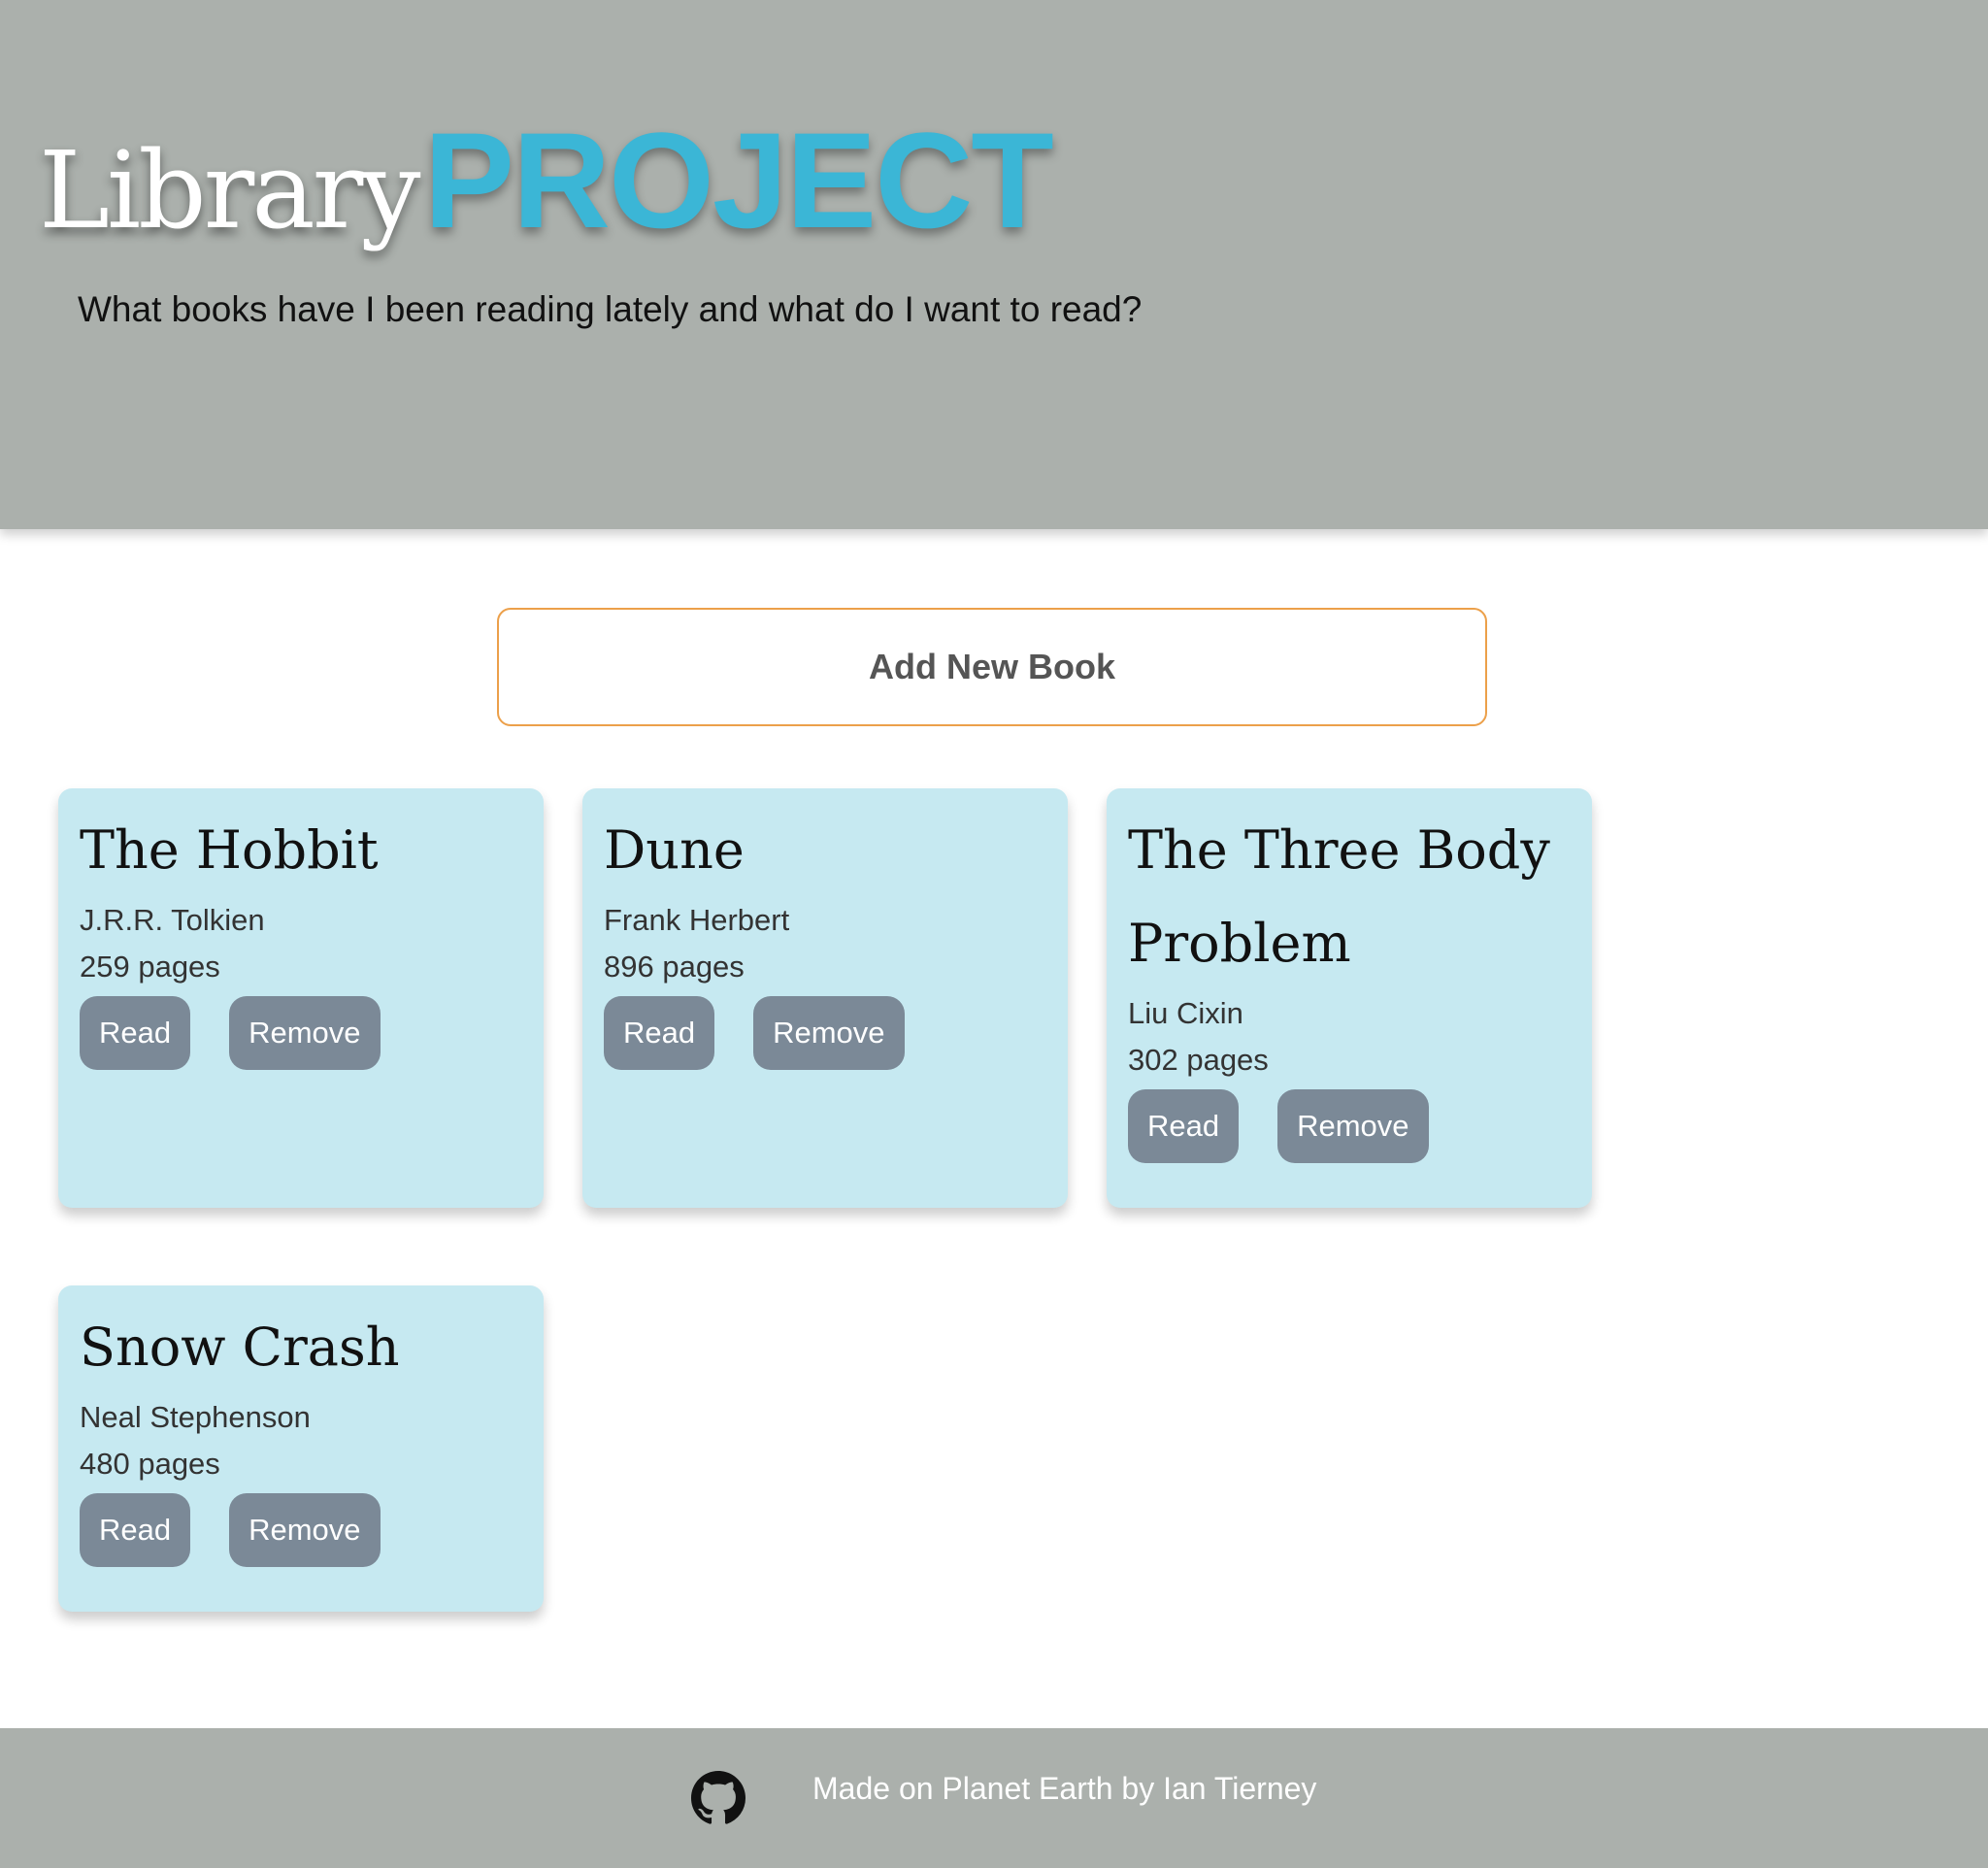 This screenshot has height=1868, width=1988. I want to click on book-author: Liu Cixin, so click(1185, 1013).